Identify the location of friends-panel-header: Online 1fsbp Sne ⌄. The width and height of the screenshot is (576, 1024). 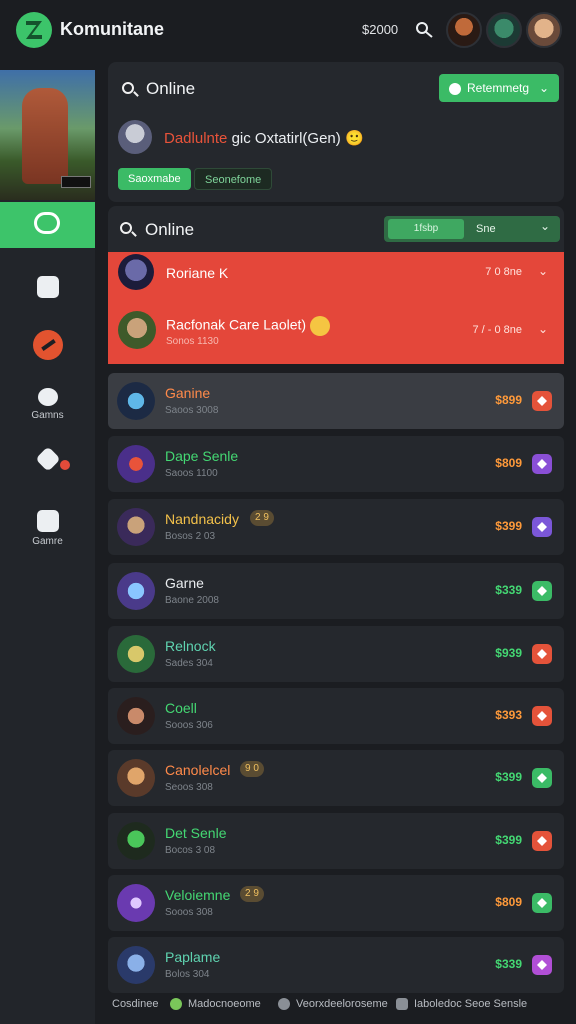
(336, 229).